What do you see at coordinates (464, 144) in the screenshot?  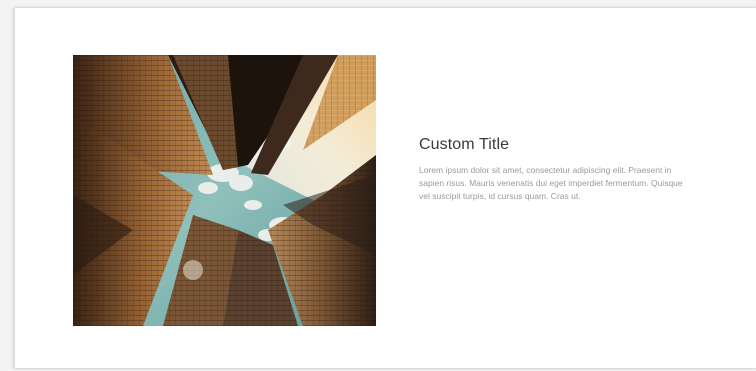 I see `slide-title: Custom Title` at bounding box center [464, 144].